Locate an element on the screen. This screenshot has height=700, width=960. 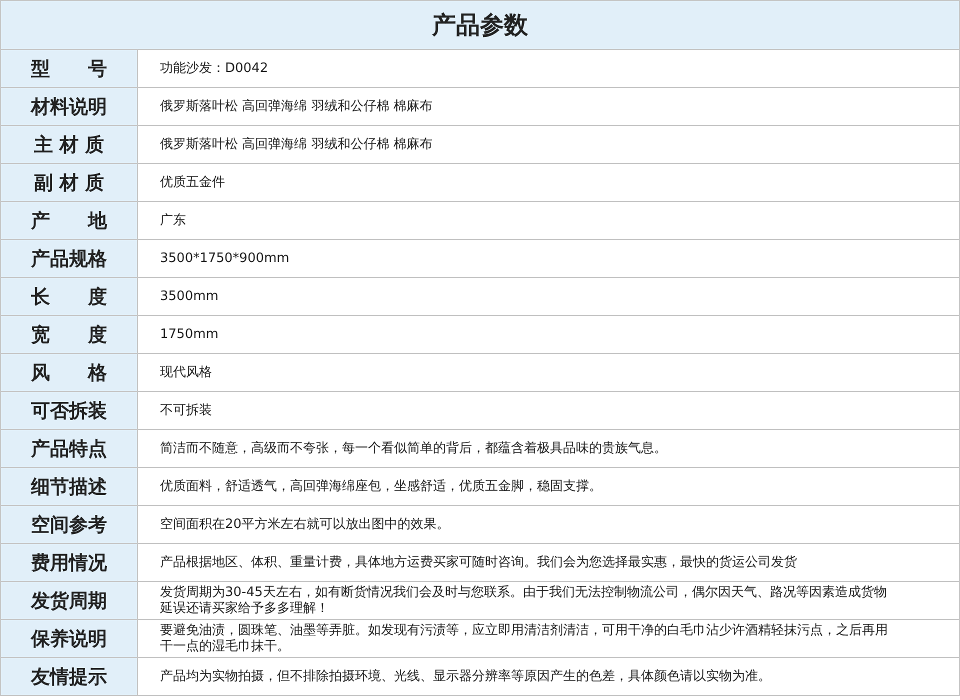
row-label: 细节描述 is located at coordinates (69, 487).